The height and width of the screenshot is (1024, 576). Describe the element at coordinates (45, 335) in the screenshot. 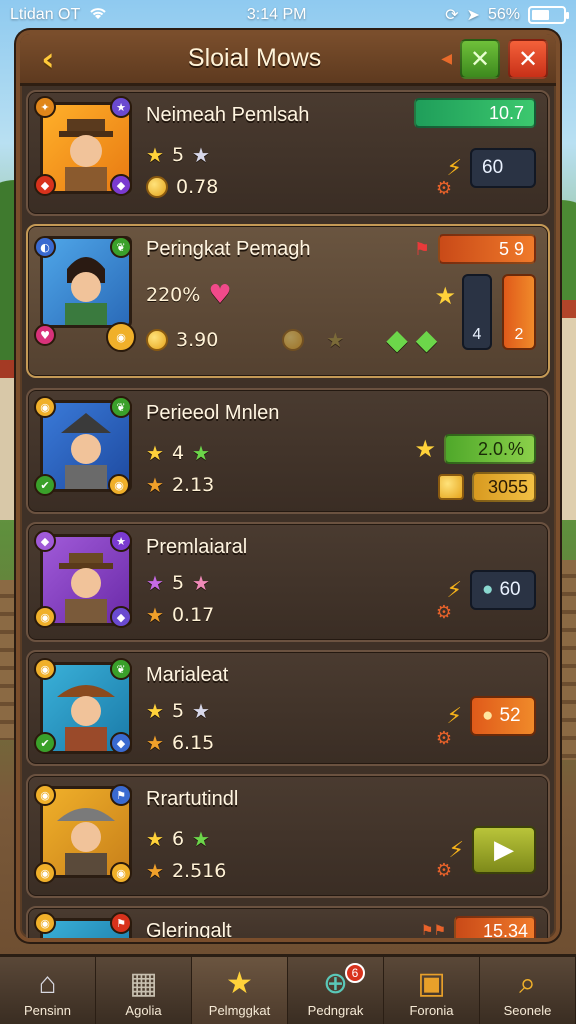

I see `heart-gem-icon: ♥` at that location.